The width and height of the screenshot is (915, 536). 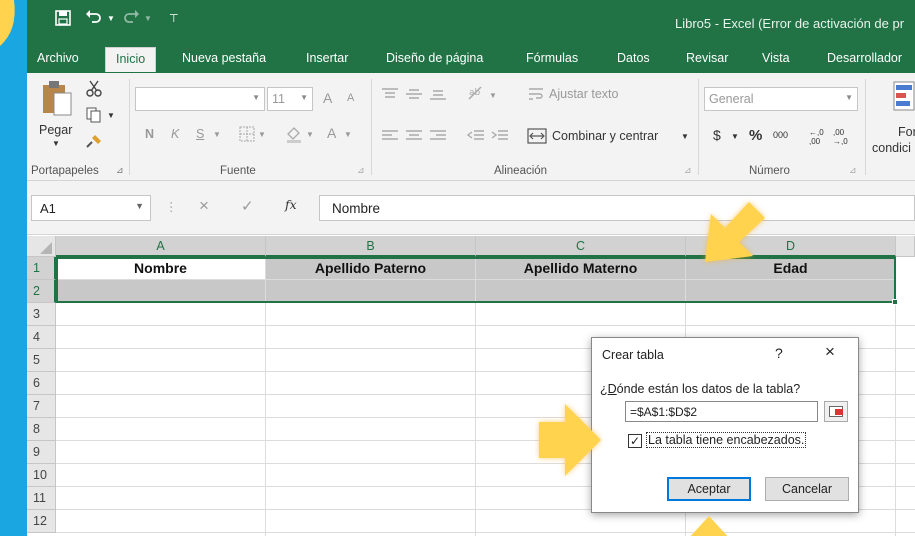 What do you see at coordinates (371, 291) in the screenshot?
I see `cell-b2` at bounding box center [371, 291].